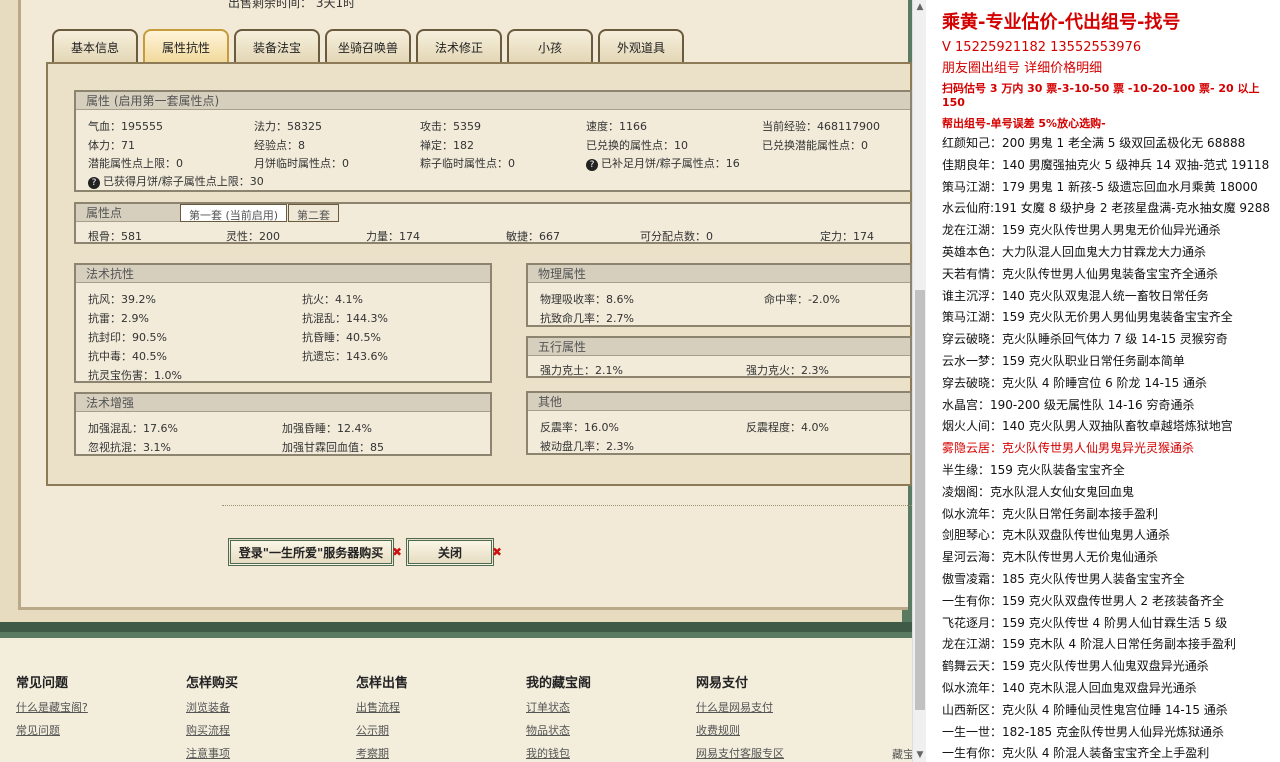 The height and width of the screenshot is (762, 1280). What do you see at coordinates (234, 213) in the screenshot?
I see `tab-point-set-1: 第一套 (当前启用)` at bounding box center [234, 213].